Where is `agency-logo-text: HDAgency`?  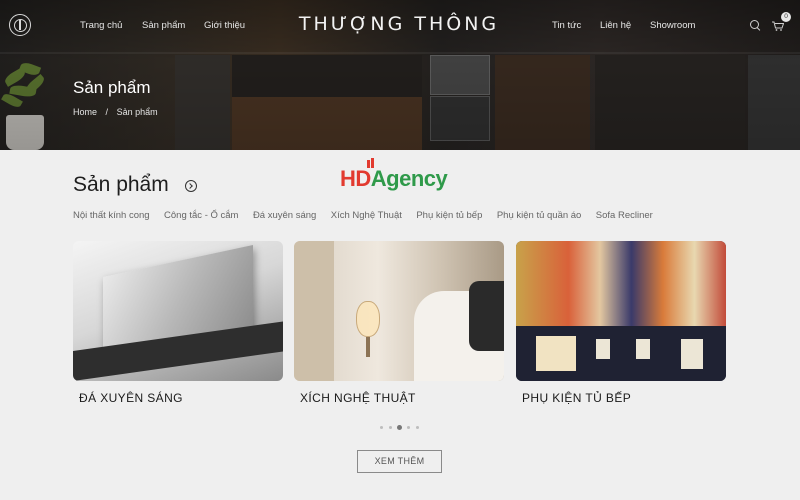 agency-logo-text: HDAgency is located at coordinates (394, 178).